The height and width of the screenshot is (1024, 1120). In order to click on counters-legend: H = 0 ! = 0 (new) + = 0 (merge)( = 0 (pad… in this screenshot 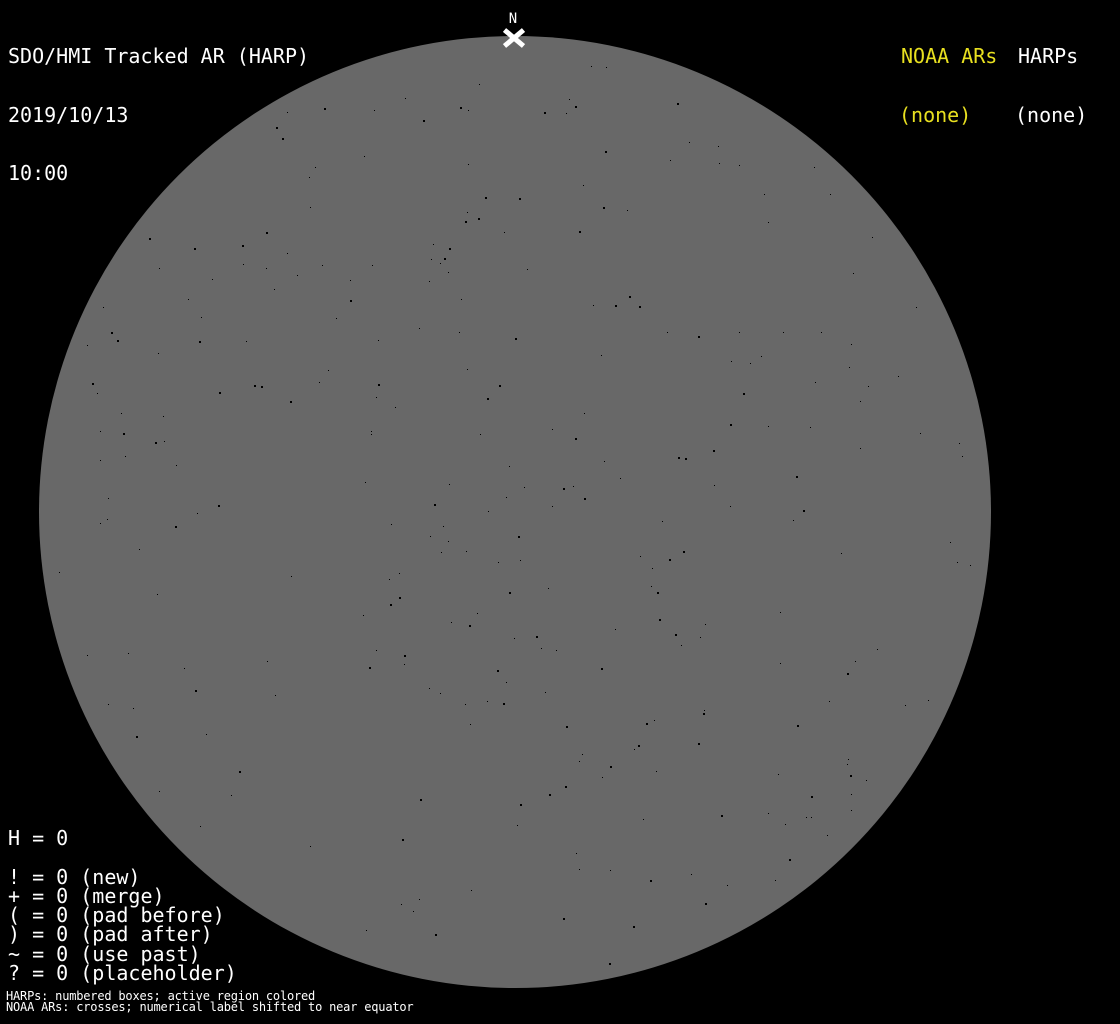, I will do `click(122, 906)`.